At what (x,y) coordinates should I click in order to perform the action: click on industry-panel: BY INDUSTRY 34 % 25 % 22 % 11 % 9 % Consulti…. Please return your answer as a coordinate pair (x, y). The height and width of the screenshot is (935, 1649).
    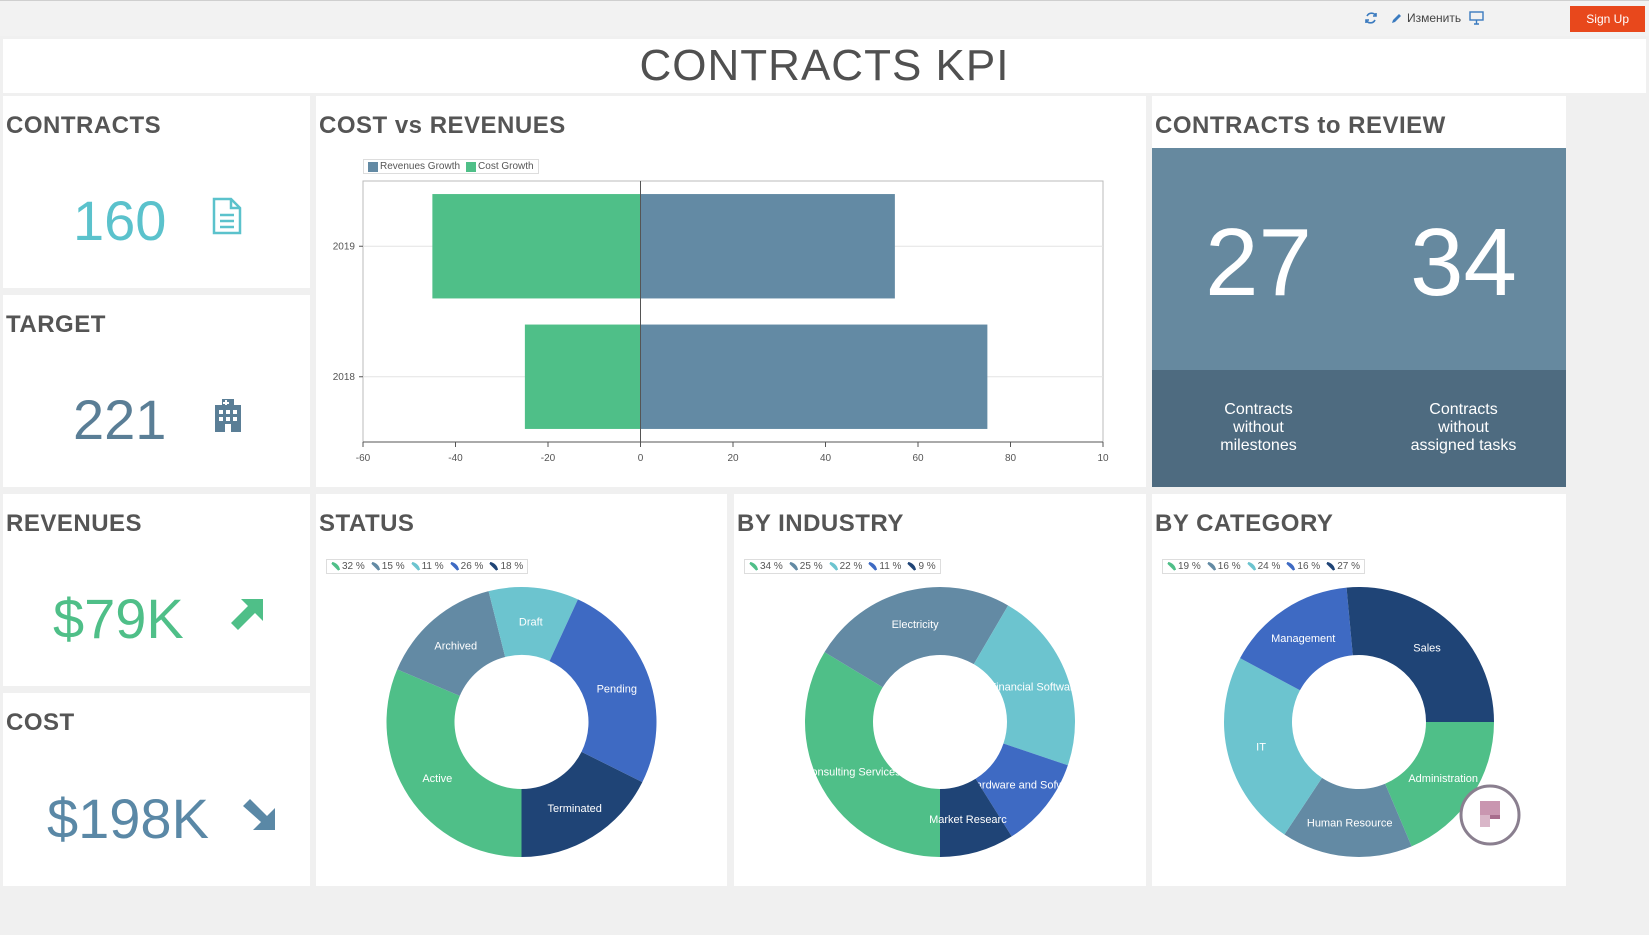
    Looking at the image, I should click on (940, 690).